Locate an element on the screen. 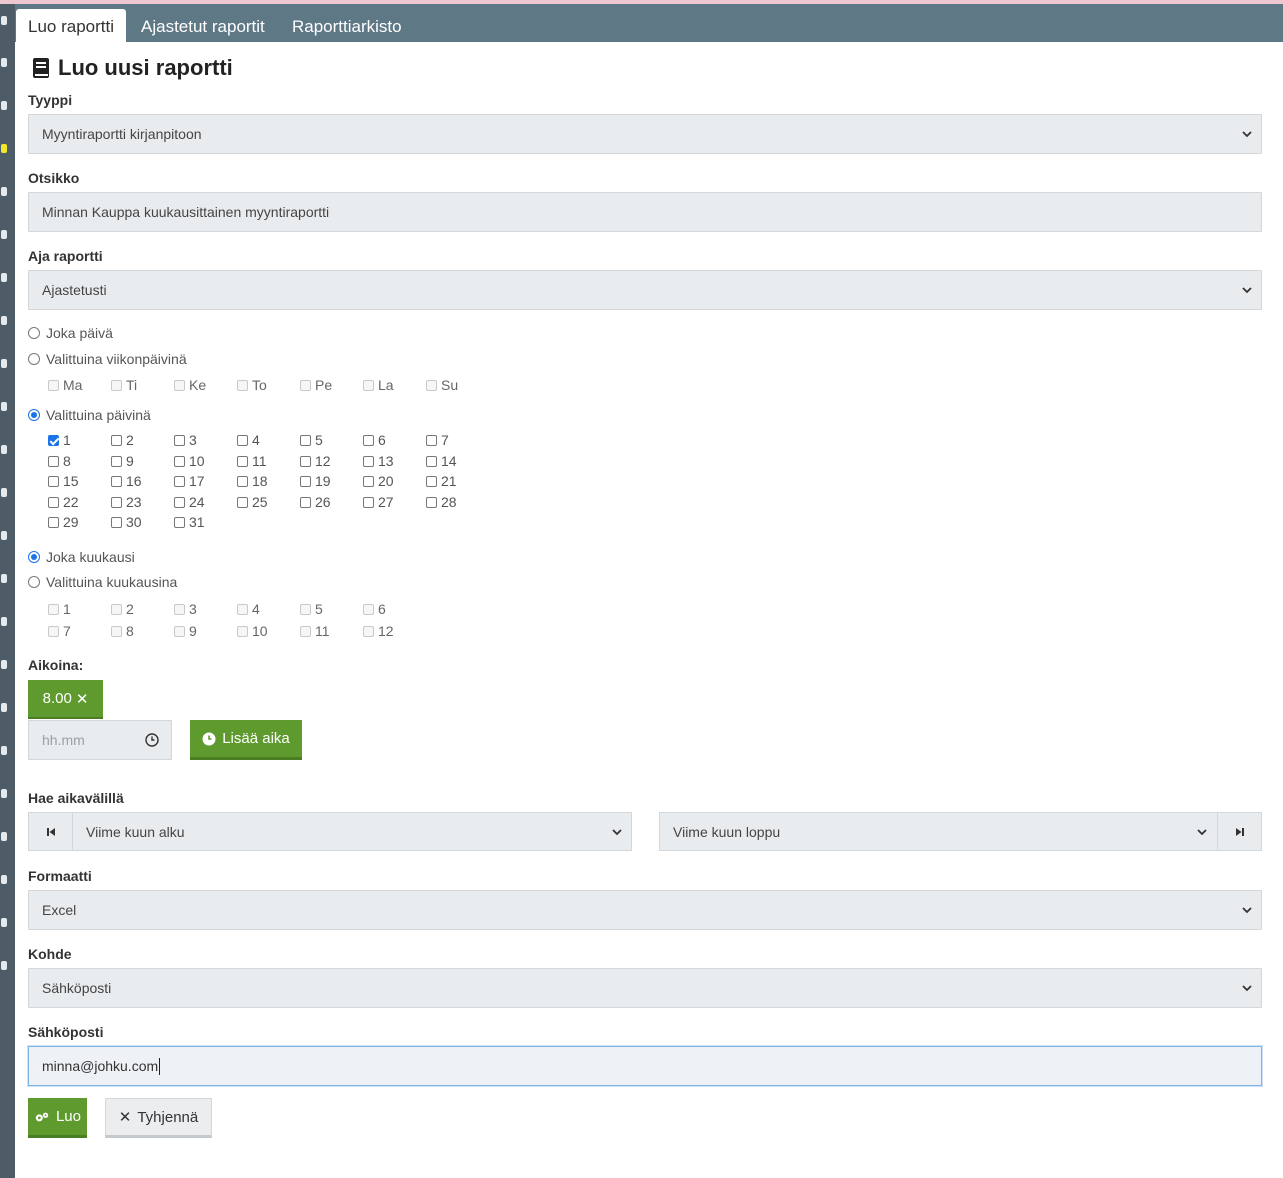  day-checkbox: 8 is located at coordinates (59, 461).